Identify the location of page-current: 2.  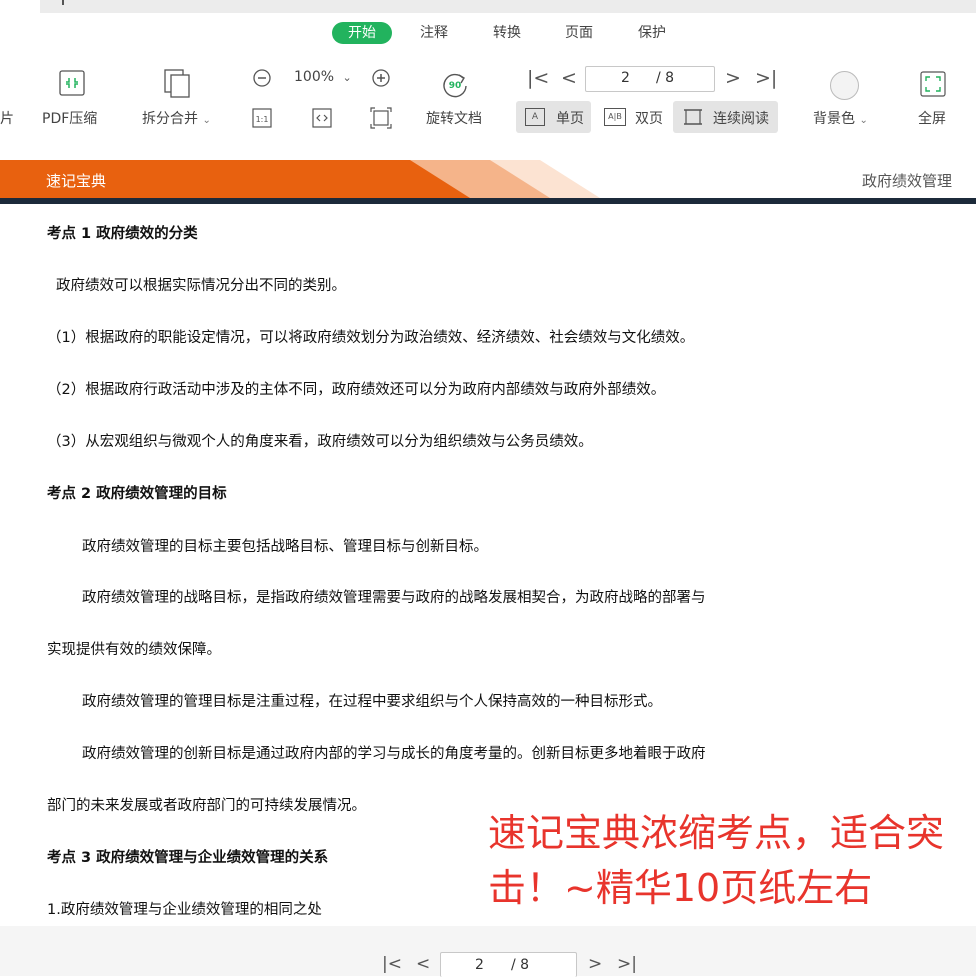
(625, 78).